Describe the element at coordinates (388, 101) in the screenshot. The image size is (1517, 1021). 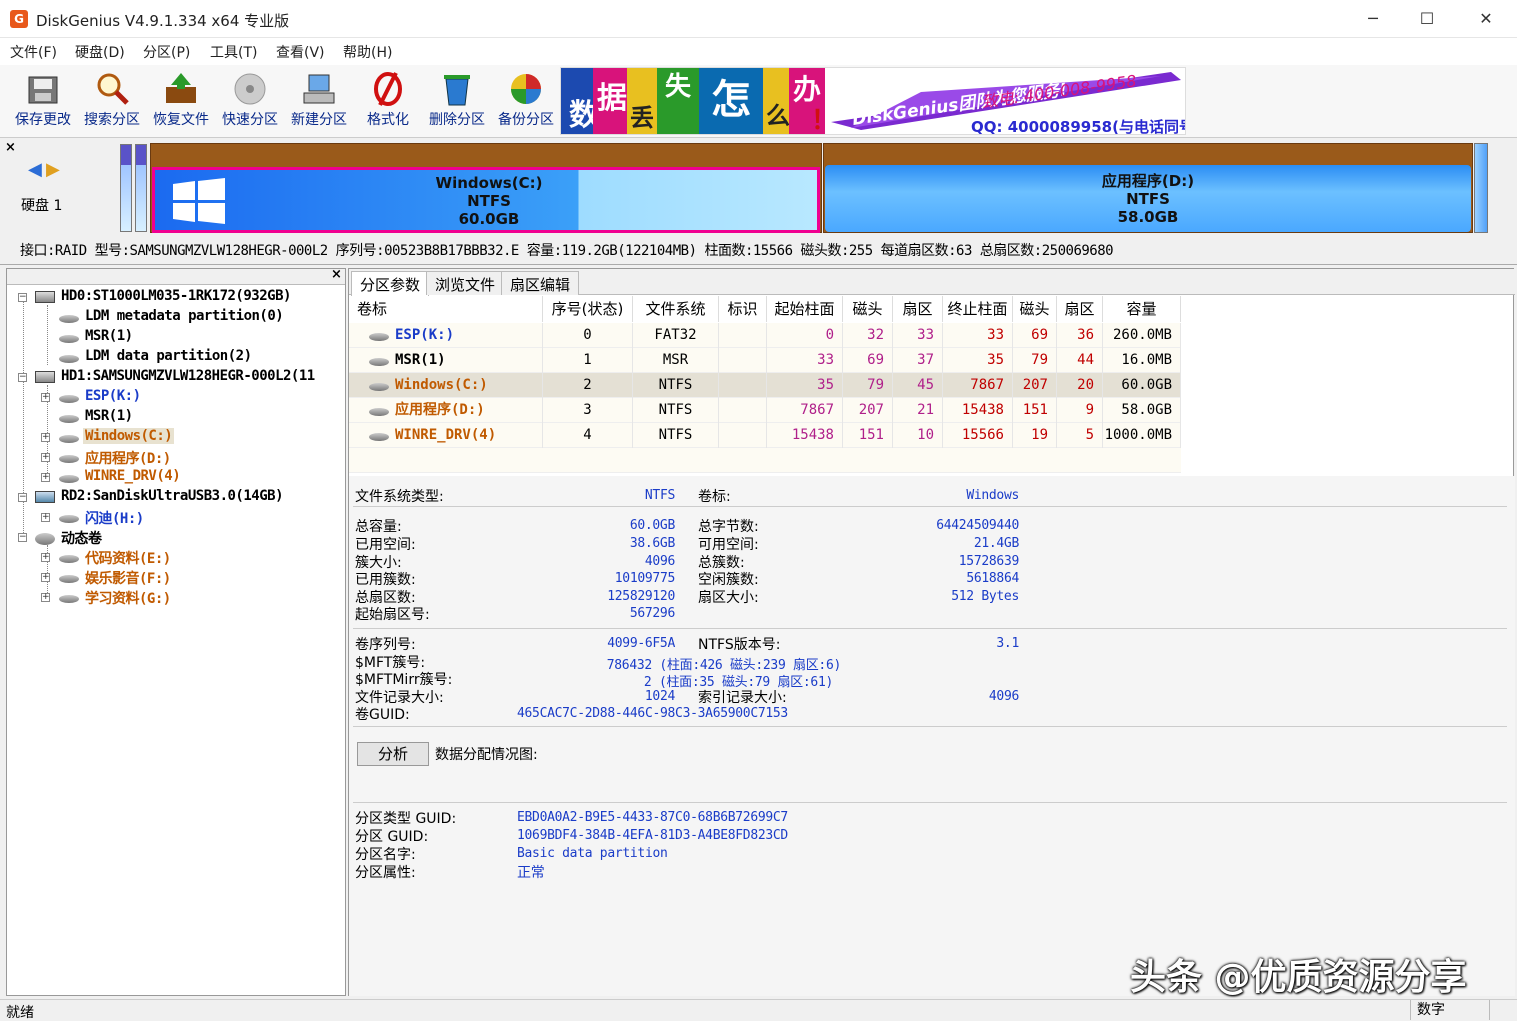
I see `format-button: 格式化` at that location.